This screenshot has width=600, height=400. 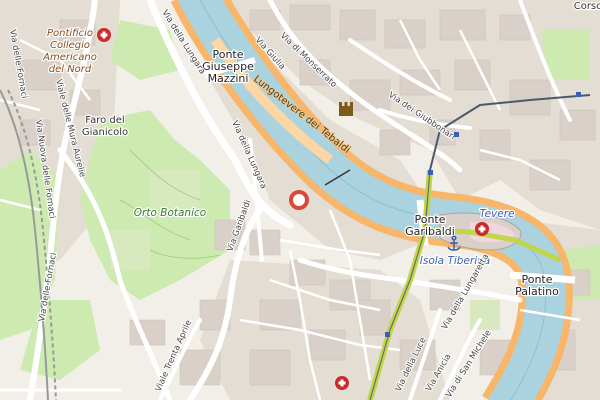 What do you see at coordinates (70, 45) in the screenshot?
I see `label-pontificio-2: Collegio` at bounding box center [70, 45].